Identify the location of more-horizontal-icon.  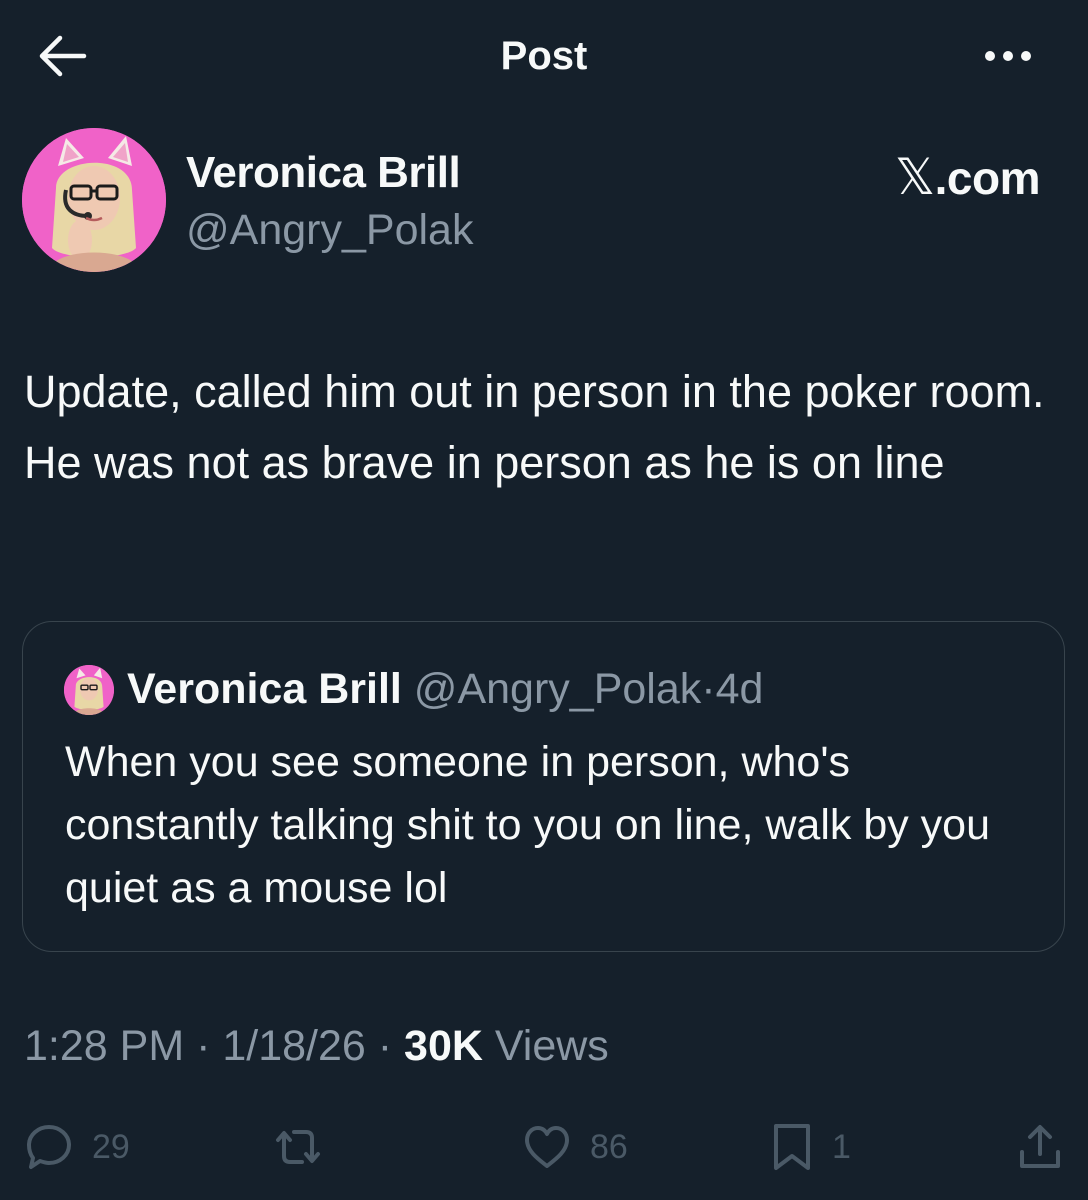
(1008, 56).